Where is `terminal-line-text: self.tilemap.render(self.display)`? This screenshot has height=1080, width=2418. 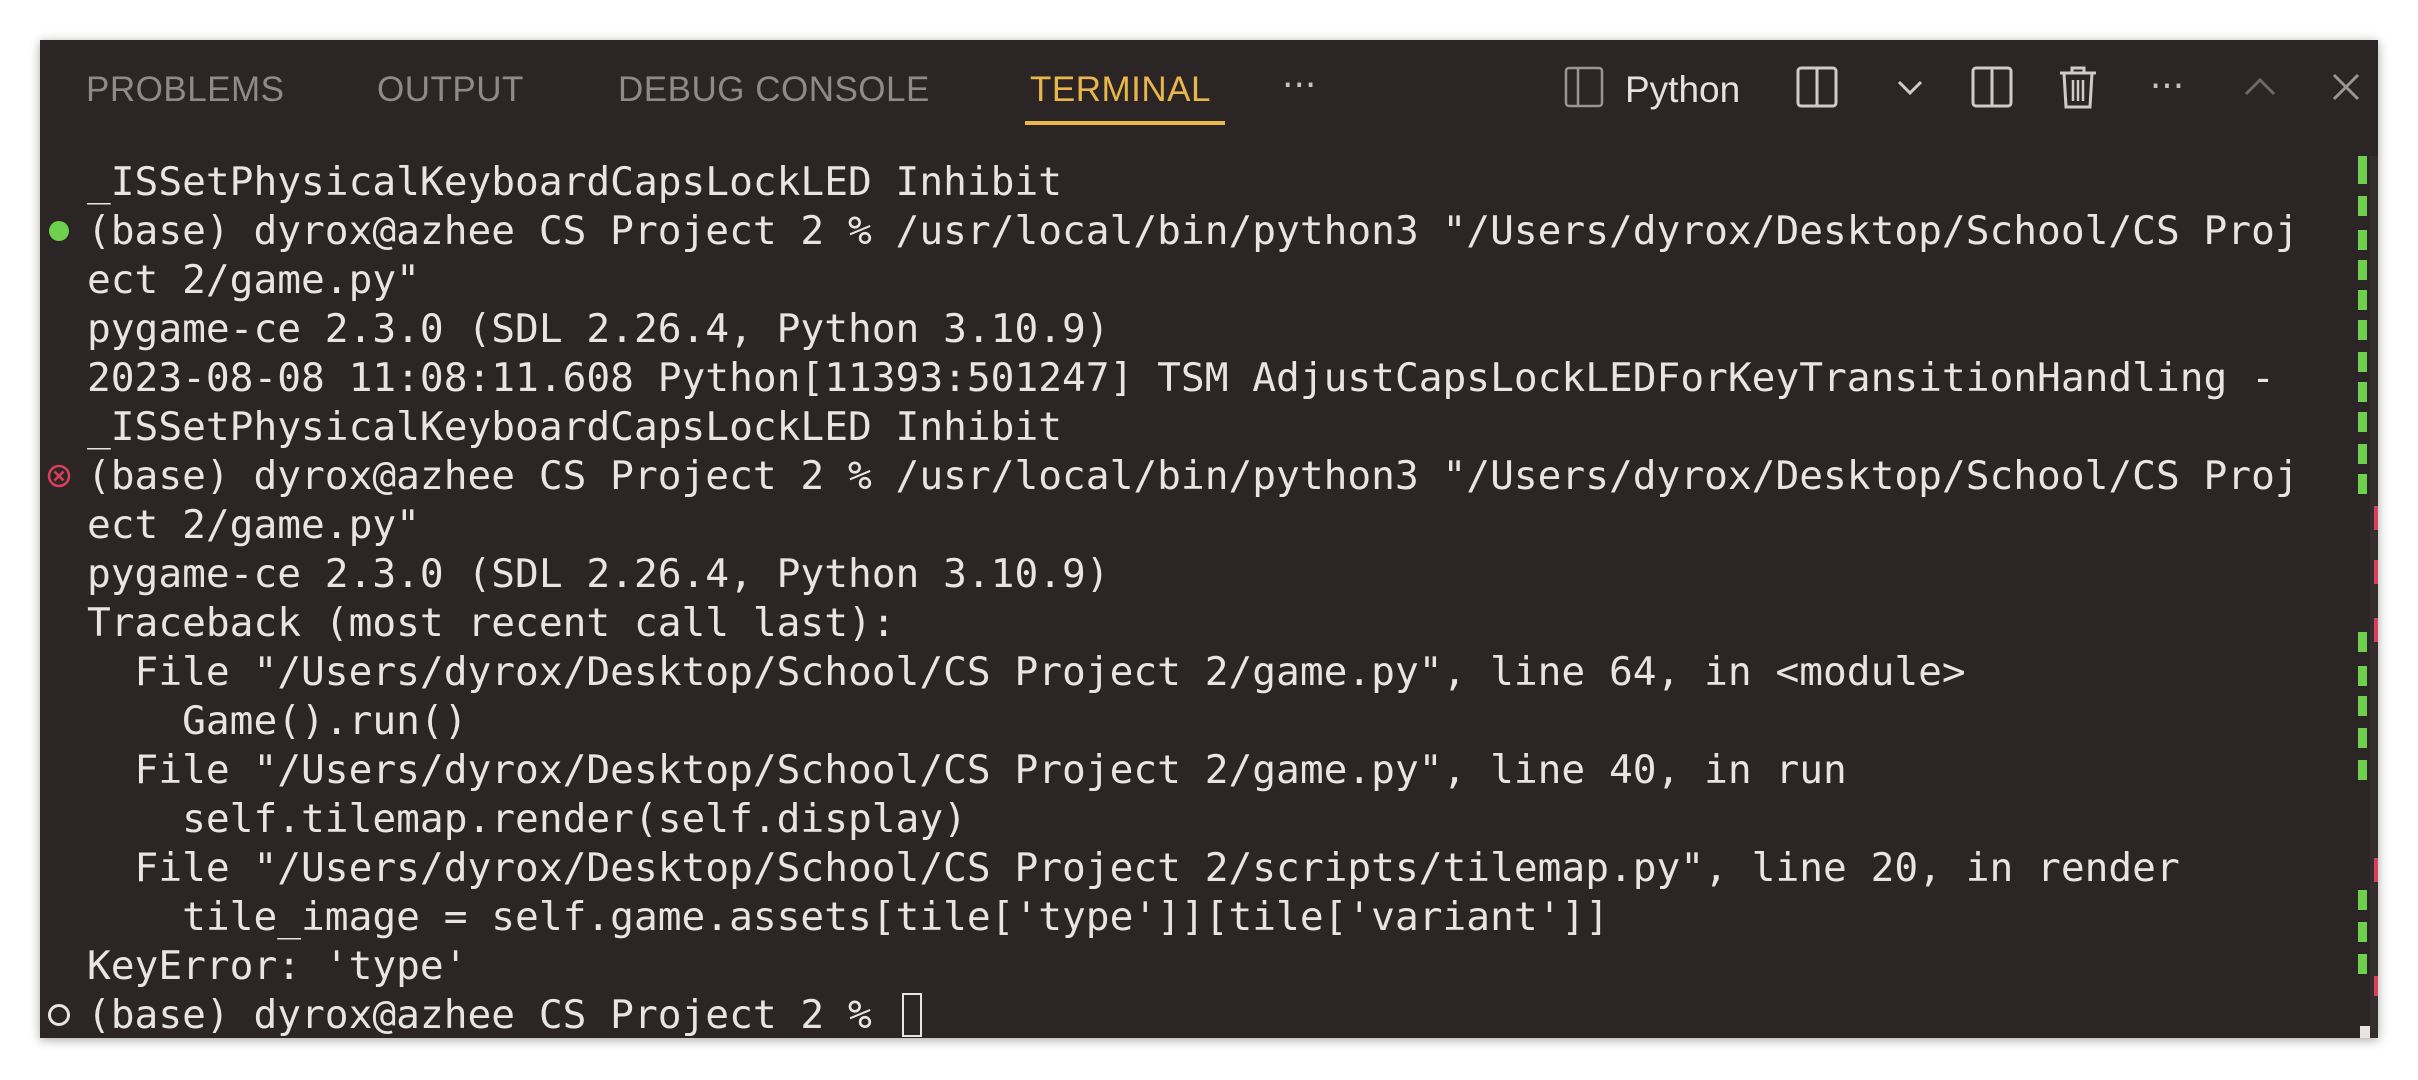
terminal-line-text: self.tilemap.render(self.display) is located at coordinates (527, 819).